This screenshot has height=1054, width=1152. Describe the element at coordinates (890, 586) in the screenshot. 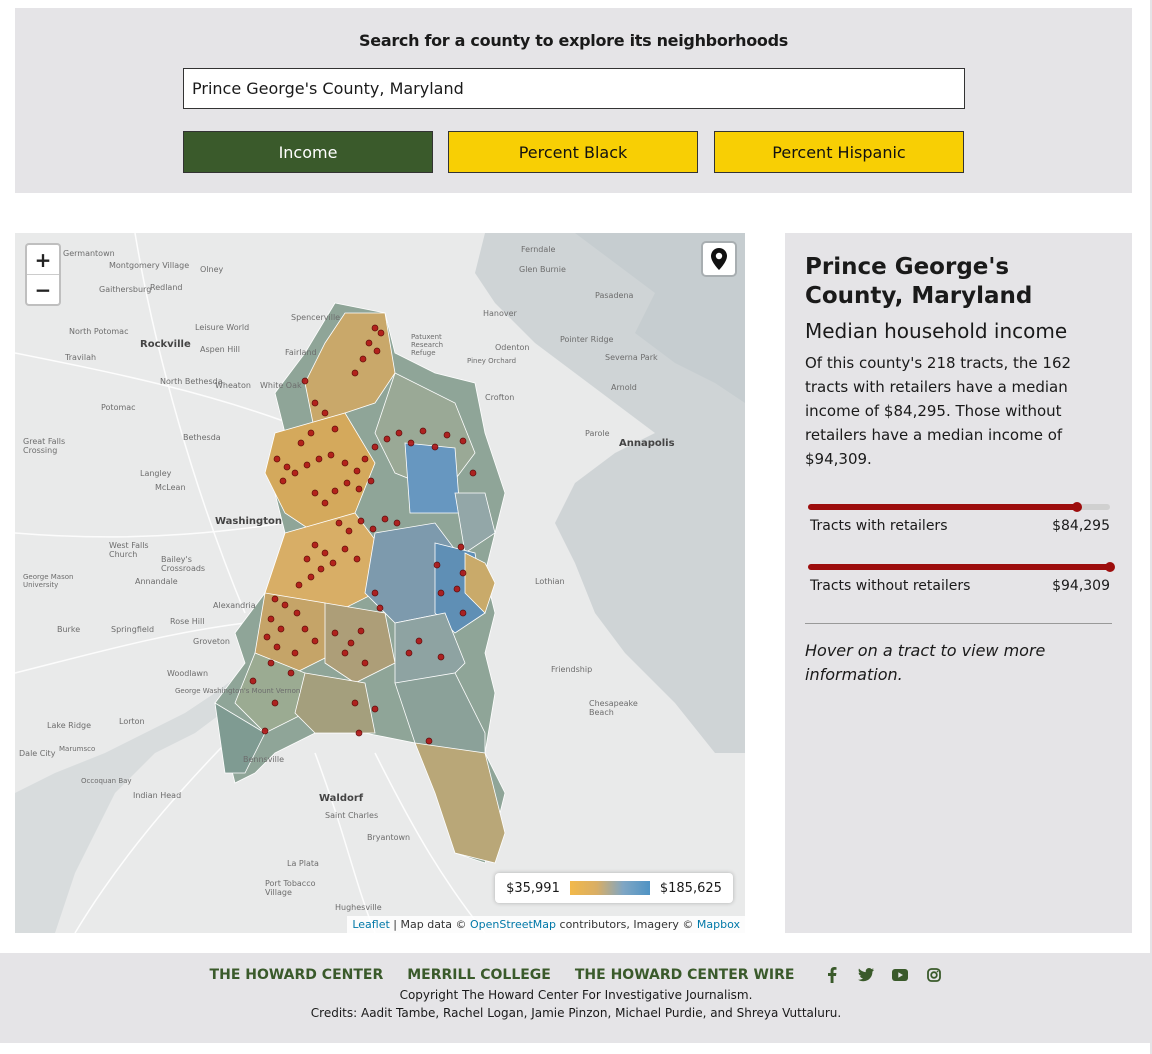

I see `bar-label: Tracts without retailers` at that location.